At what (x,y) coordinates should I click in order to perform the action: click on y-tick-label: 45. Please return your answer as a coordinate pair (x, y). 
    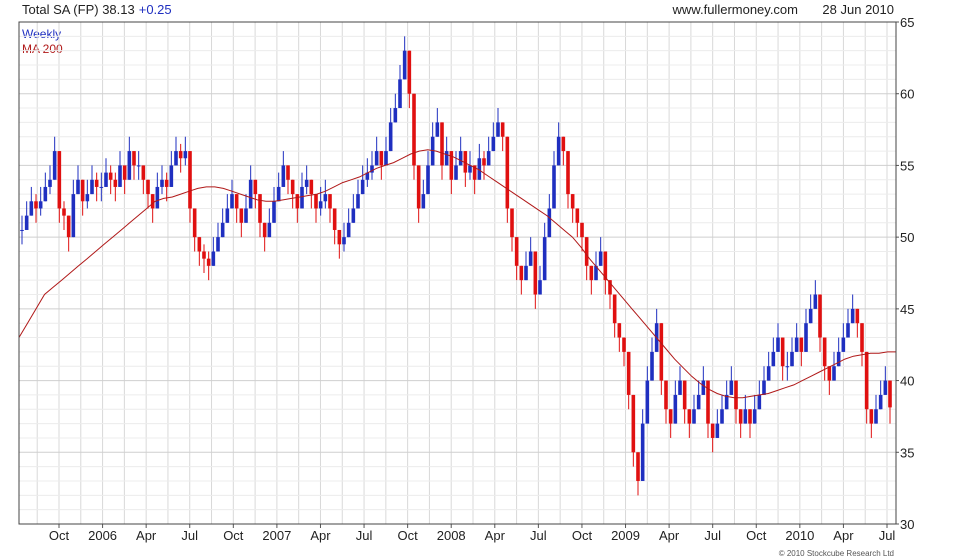
    Looking at the image, I should click on (907, 309).